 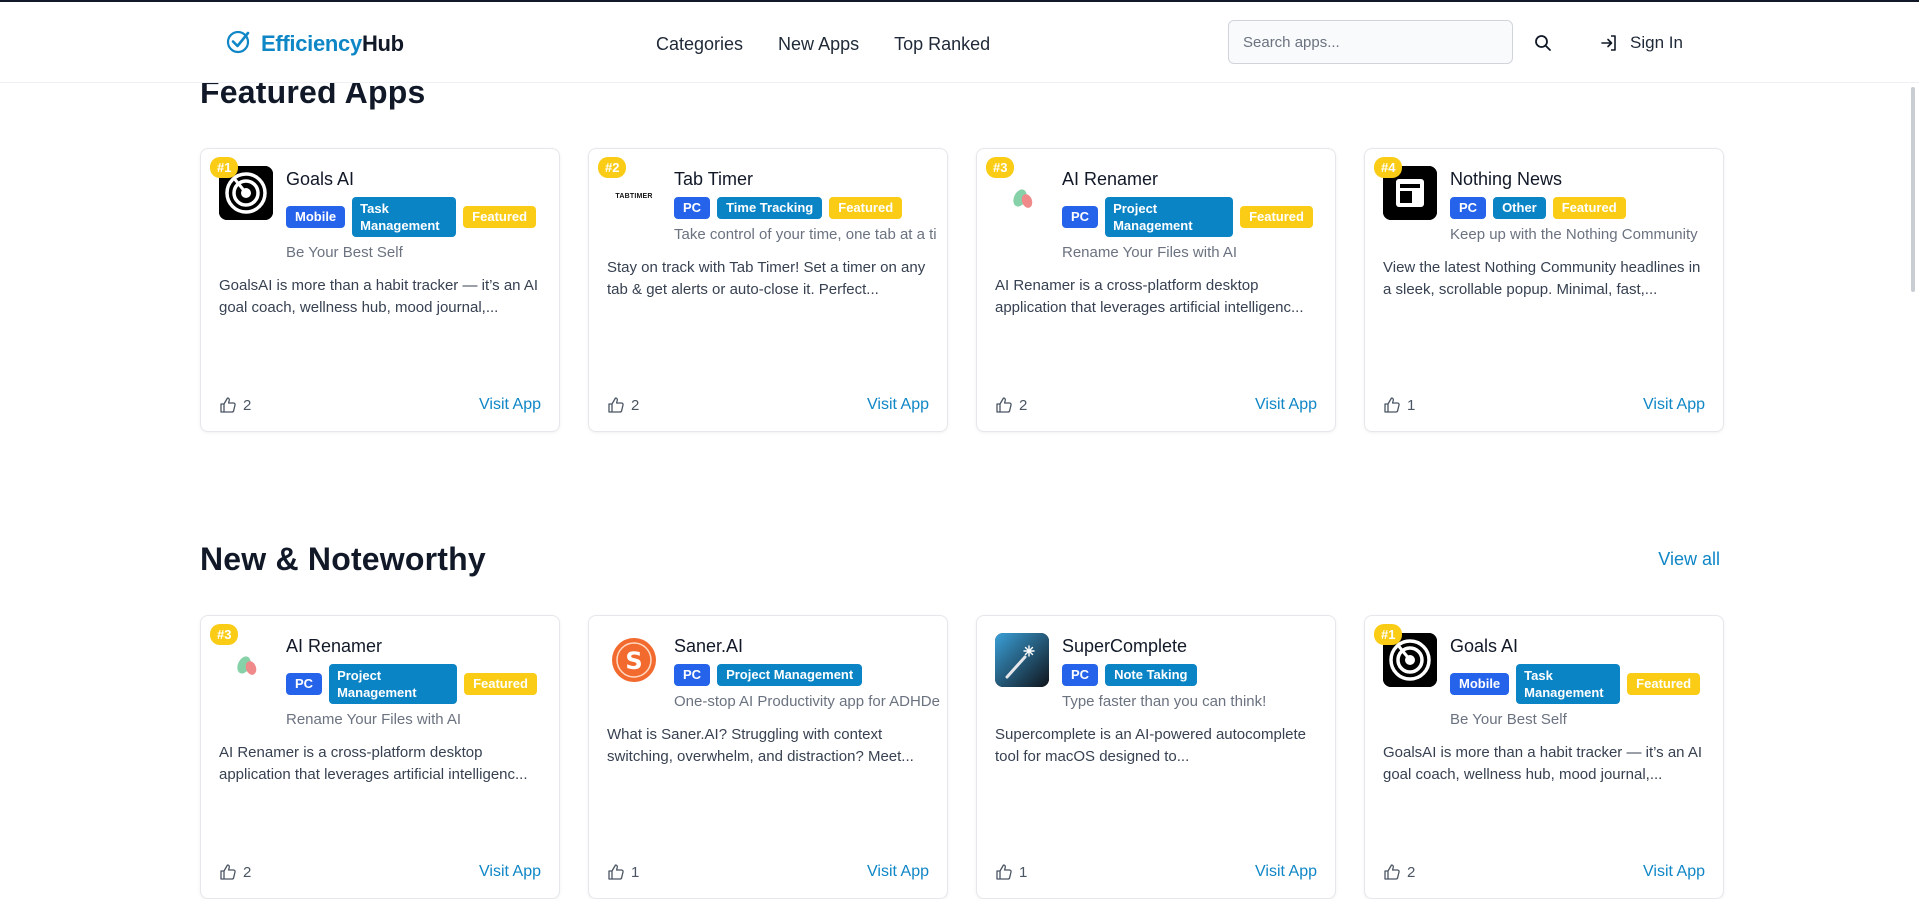 What do you see at coordinates (807, 701) in the screenshot?
I see `app-tagline: One-stop AI Productivity app for ADHDe` at bounding box center [807, 701].